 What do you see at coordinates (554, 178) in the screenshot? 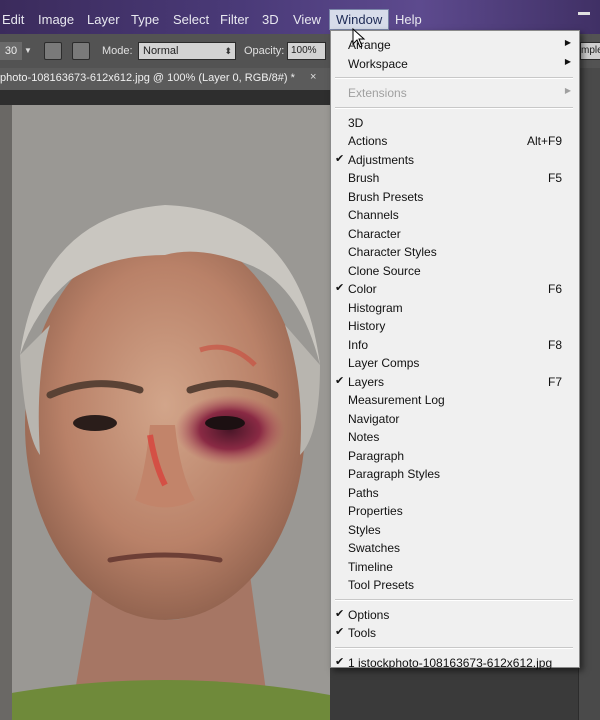
I see `menu-item-shortcut: F5` at bounding box center [554, 178].